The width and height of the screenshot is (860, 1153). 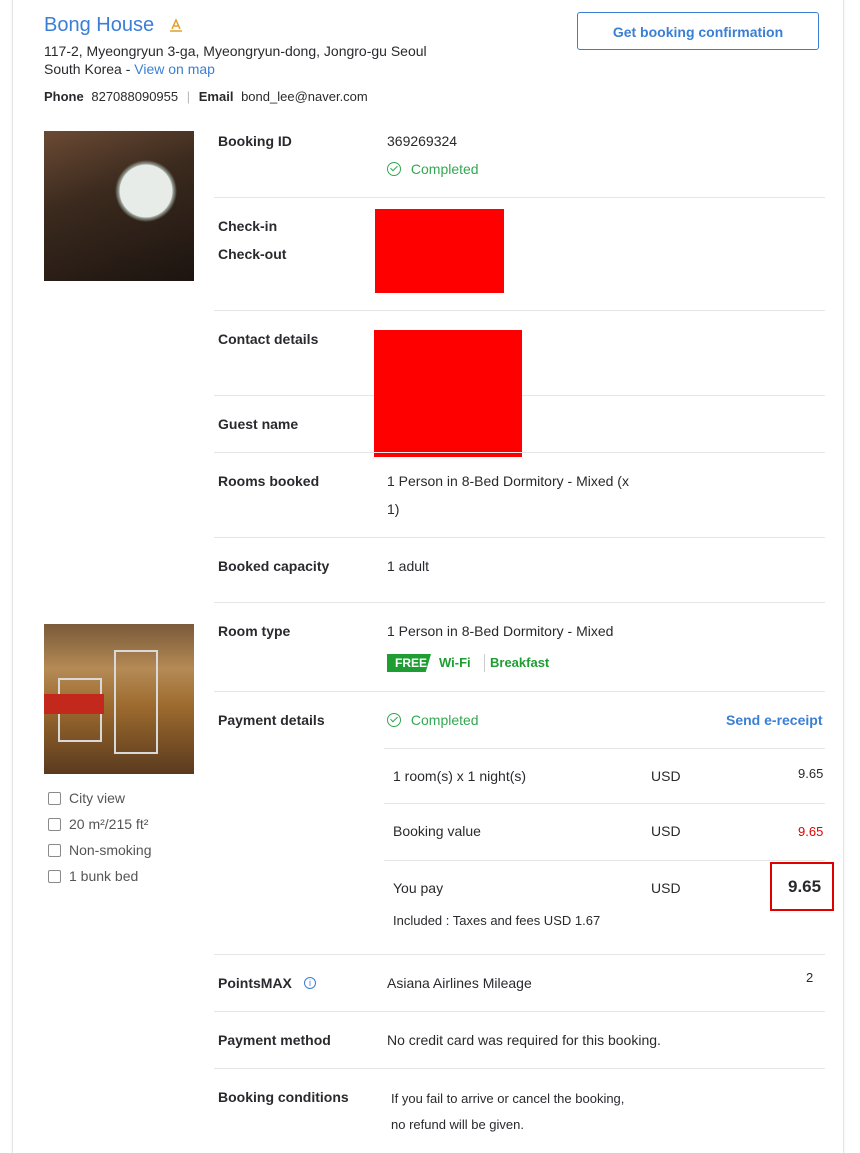 What do you see at coordinates (54, 850) in the screenshot?
I see `non-smoking-icon` at bounding box center [54, 850].